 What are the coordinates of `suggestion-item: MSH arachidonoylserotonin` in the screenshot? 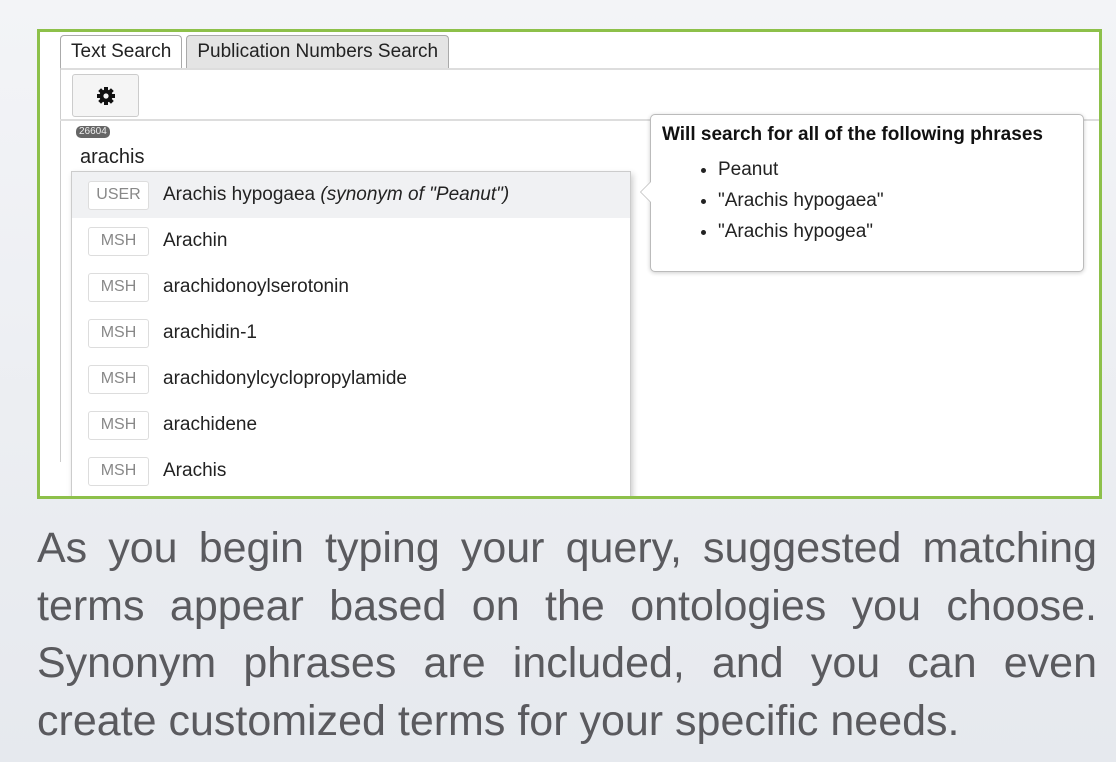 It's located at (351, 287).